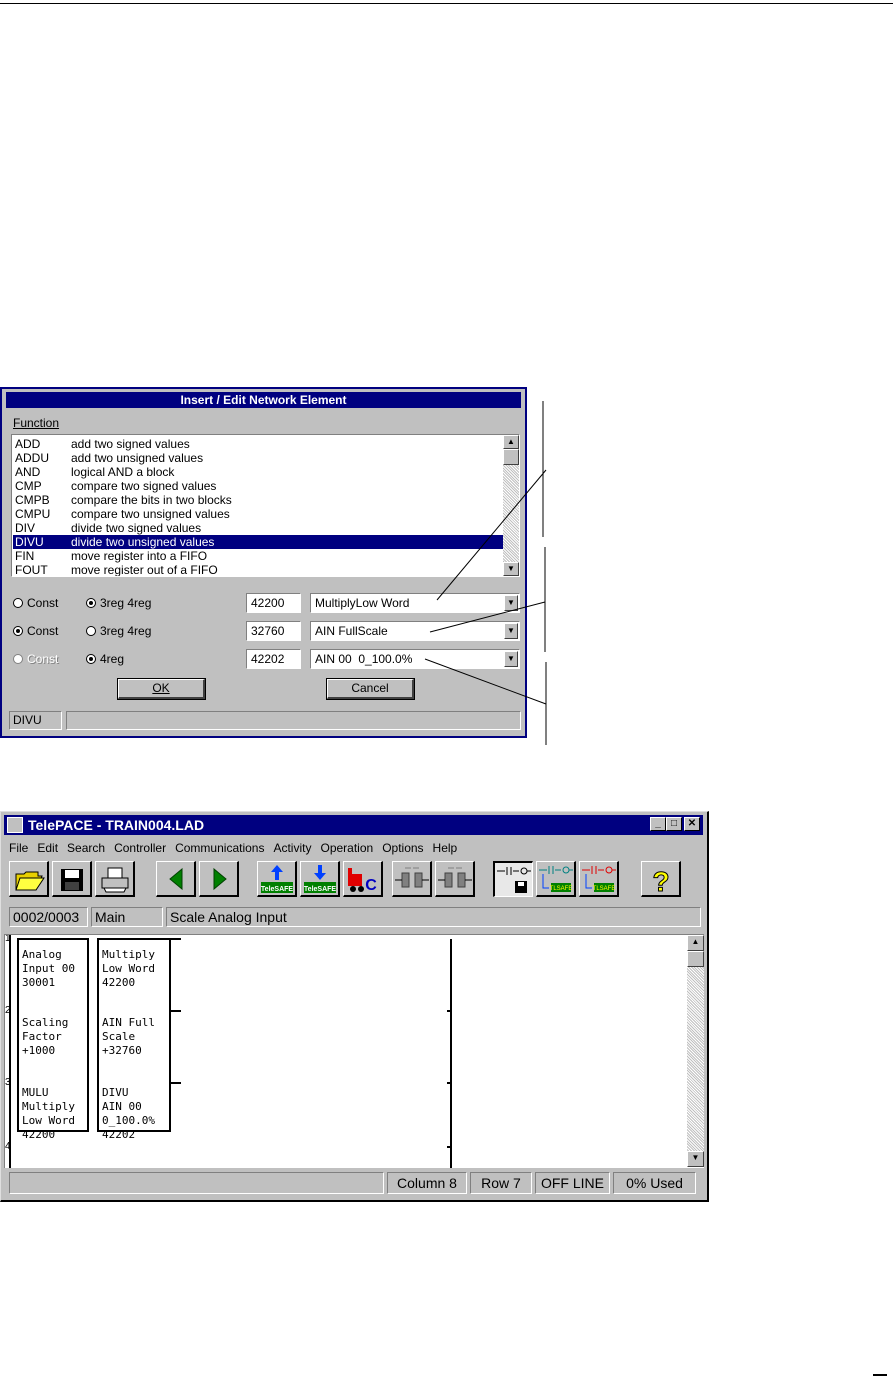  Describe the element at coordinates (556, 879) in the screenshot. I see `ladder-to-controller-icon: TLSAFE` at that location.